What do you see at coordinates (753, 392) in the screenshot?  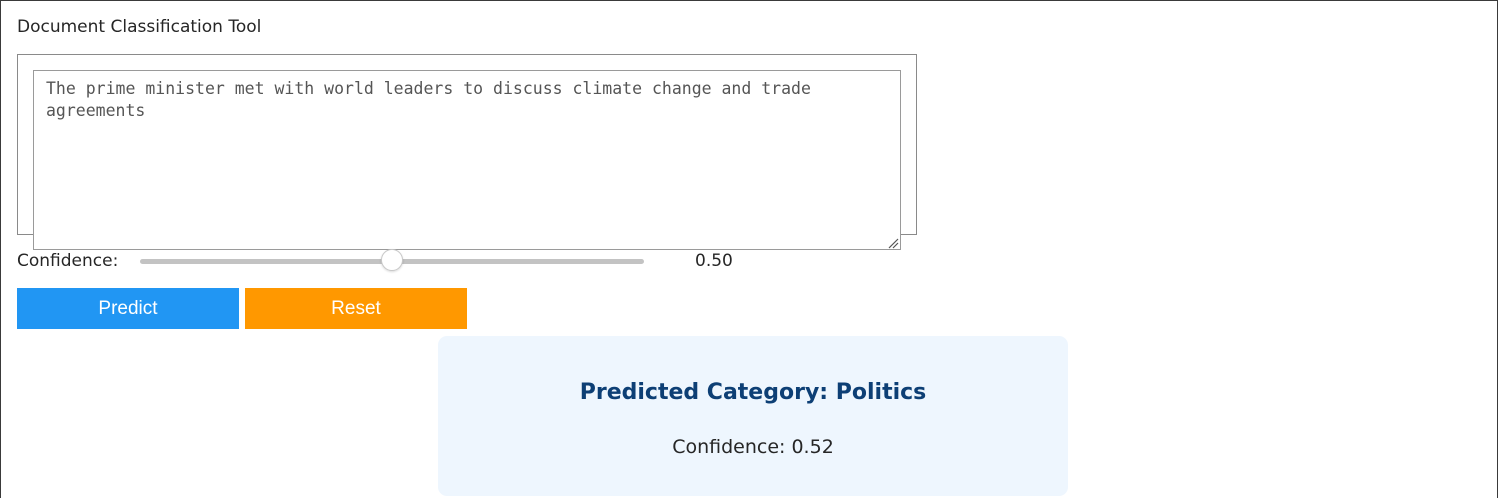 I see `predicted-category: Predicted Category: Politics` at bounding box center [753, 392].